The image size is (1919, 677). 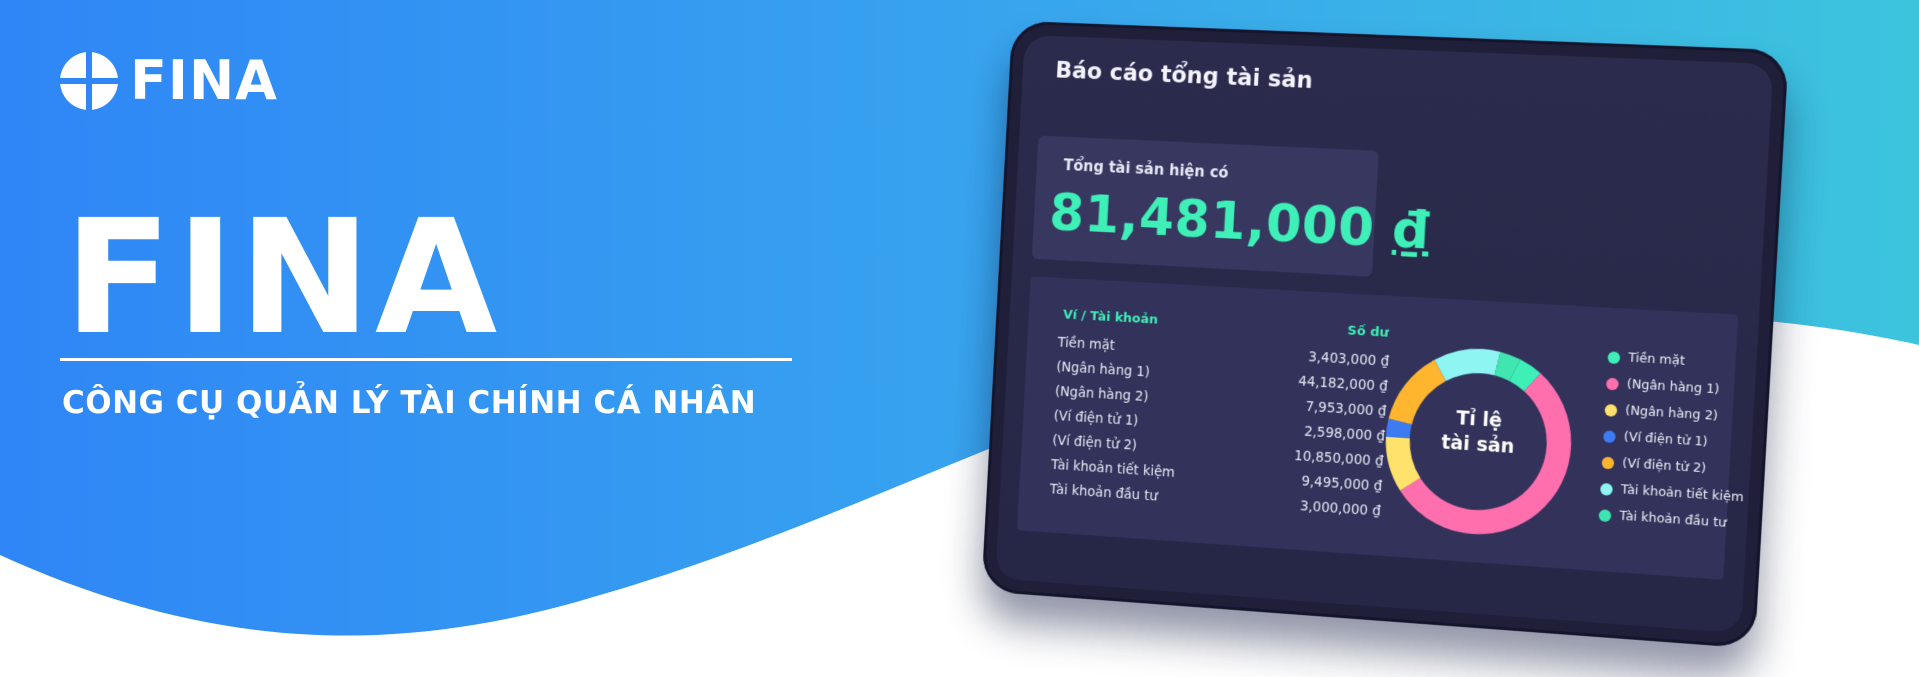 I want to click on account-name: Tiền mặt, so click(x=1086, y=344).